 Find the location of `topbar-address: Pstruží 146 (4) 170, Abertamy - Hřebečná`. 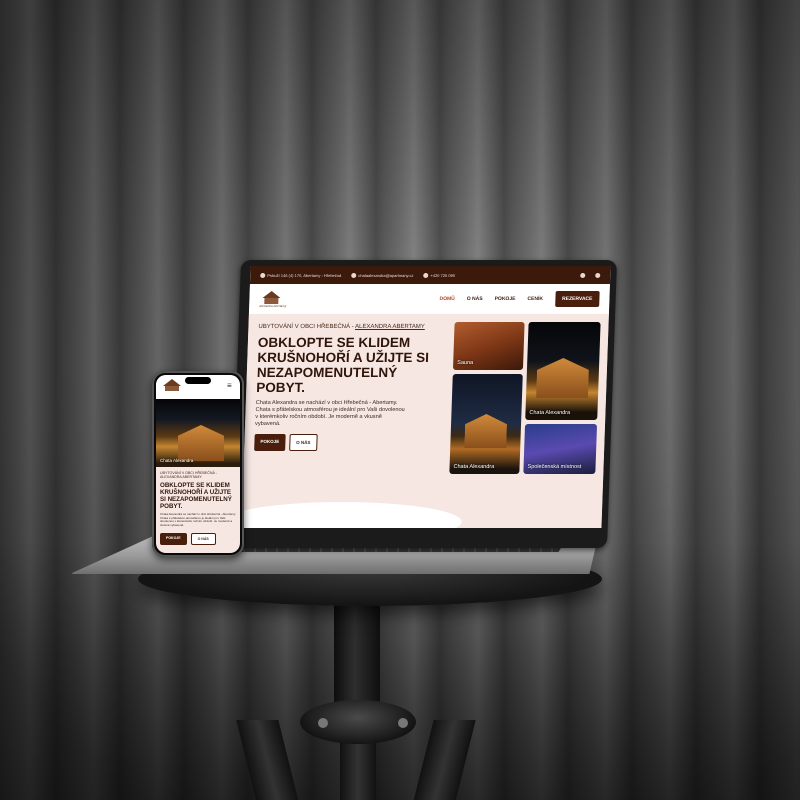

topbar-address: Pstruží 146 (4) 170, Abertamy - Hřebečná is located at coordinates (301, 275).